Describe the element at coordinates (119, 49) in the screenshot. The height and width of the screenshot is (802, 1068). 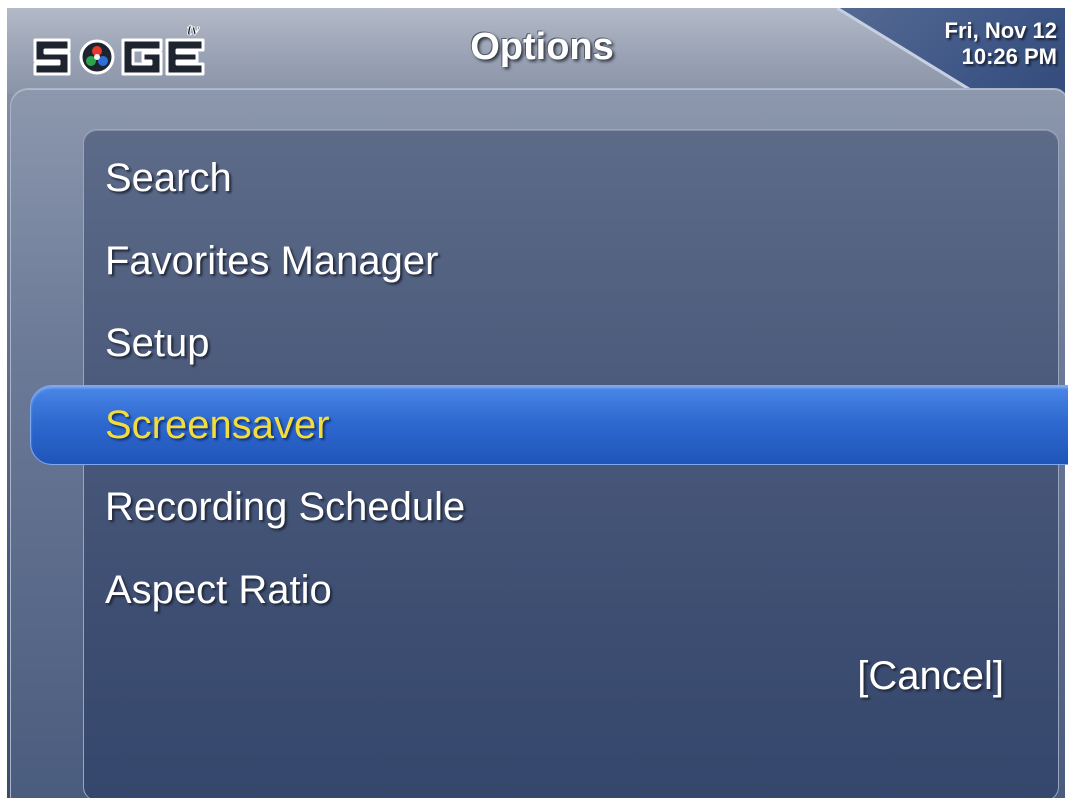
I see `sage-tv-logo: tv` at that location.